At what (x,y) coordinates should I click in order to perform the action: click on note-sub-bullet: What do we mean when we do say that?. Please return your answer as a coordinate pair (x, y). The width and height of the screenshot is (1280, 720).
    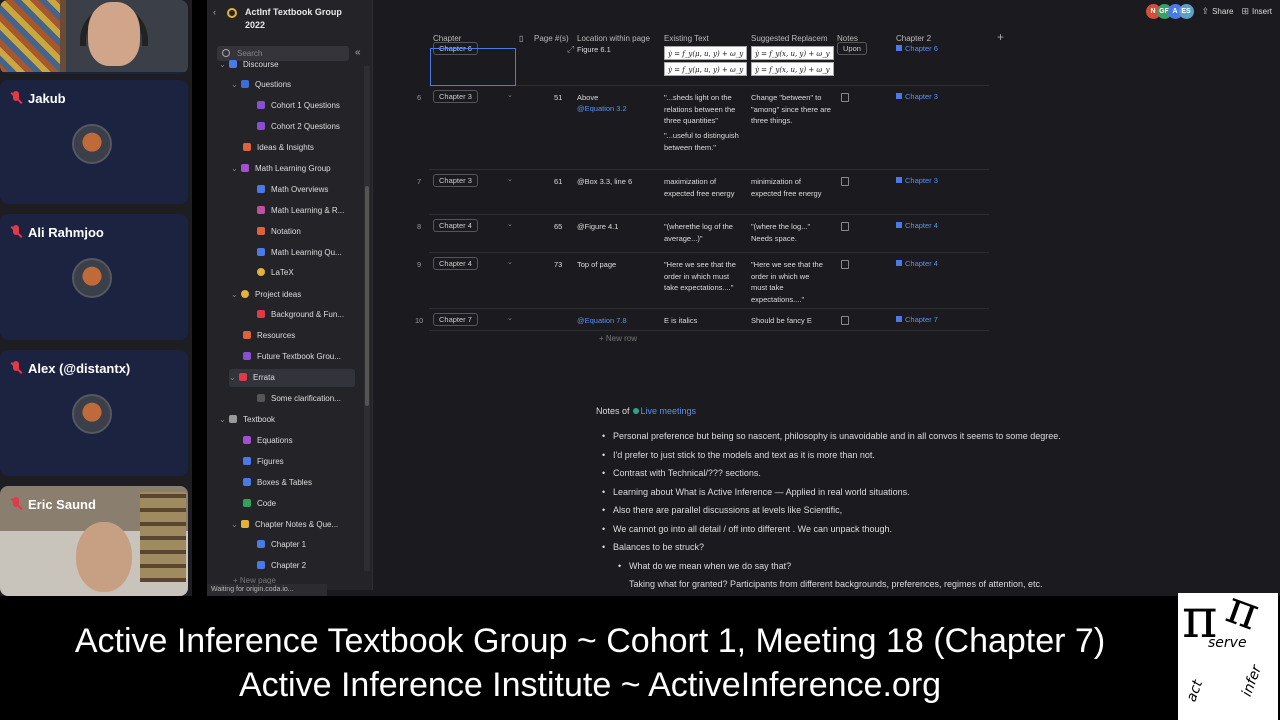
    Looking at the image, I should click on (704, 566).